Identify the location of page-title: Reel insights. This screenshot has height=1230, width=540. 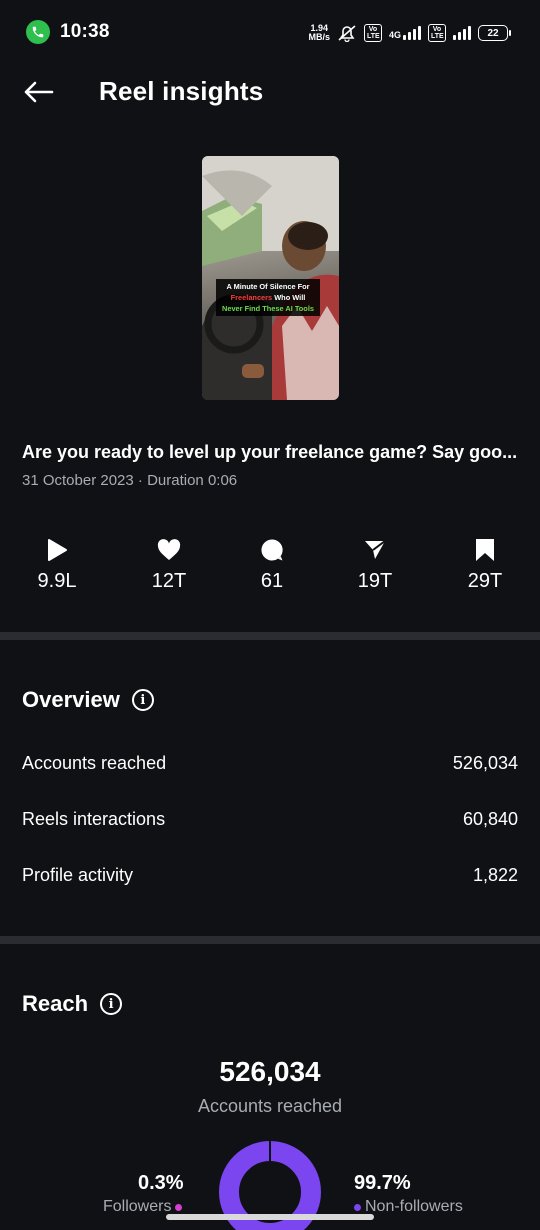
(181, 91).